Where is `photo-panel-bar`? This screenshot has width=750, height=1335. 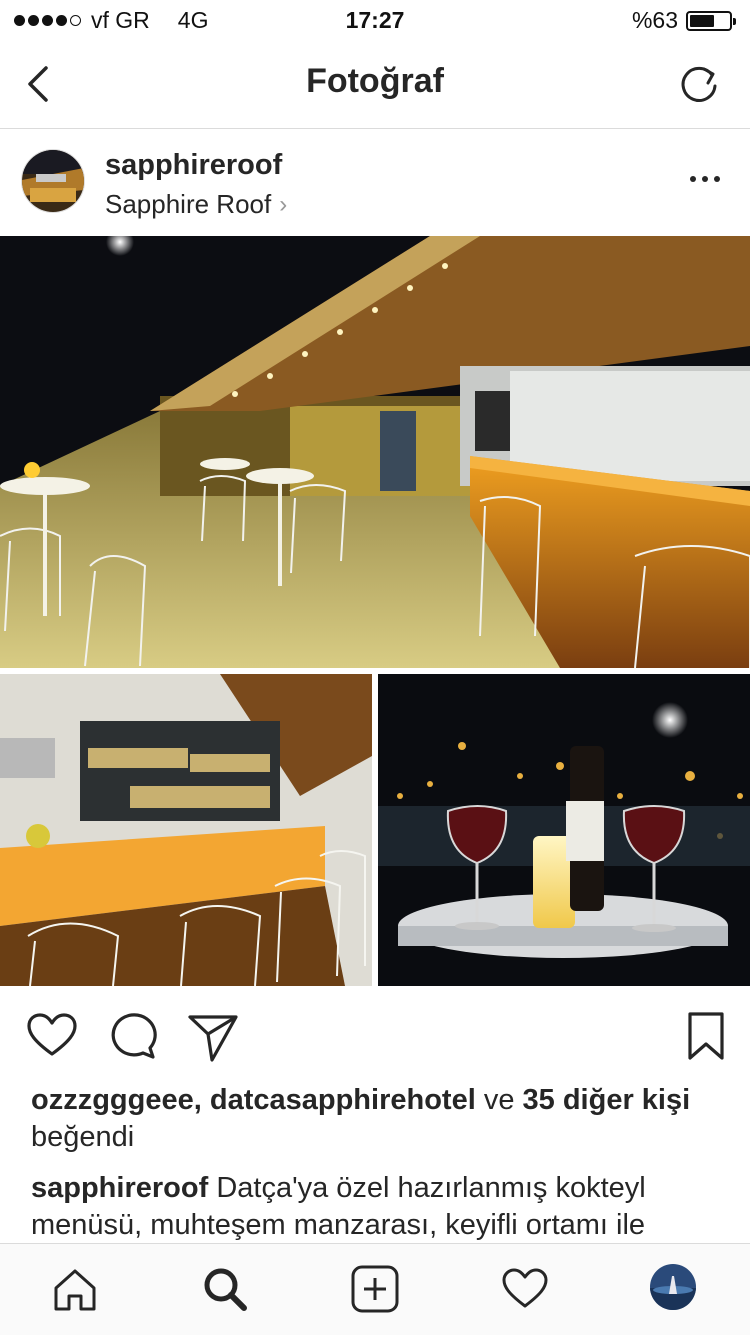 photo-panel-bar is located at coordinates (186, 830).